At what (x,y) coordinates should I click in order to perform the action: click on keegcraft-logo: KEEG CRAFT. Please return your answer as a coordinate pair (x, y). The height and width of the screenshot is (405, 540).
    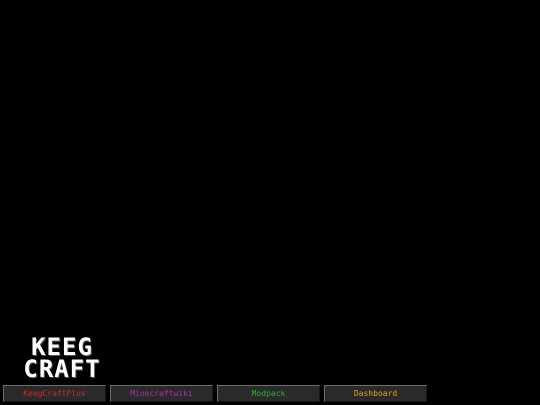
    Looking at the image, I should click on (62, 358).